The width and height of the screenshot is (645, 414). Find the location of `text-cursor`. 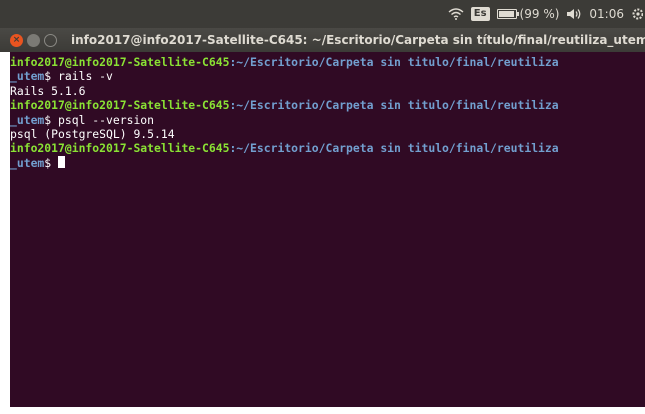

text-cursor is located at coordinates (62, 161).